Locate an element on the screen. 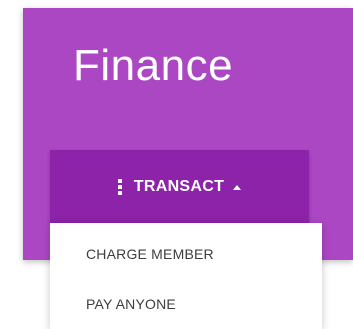  caret-up-icon is located at coordinates (237, 187).